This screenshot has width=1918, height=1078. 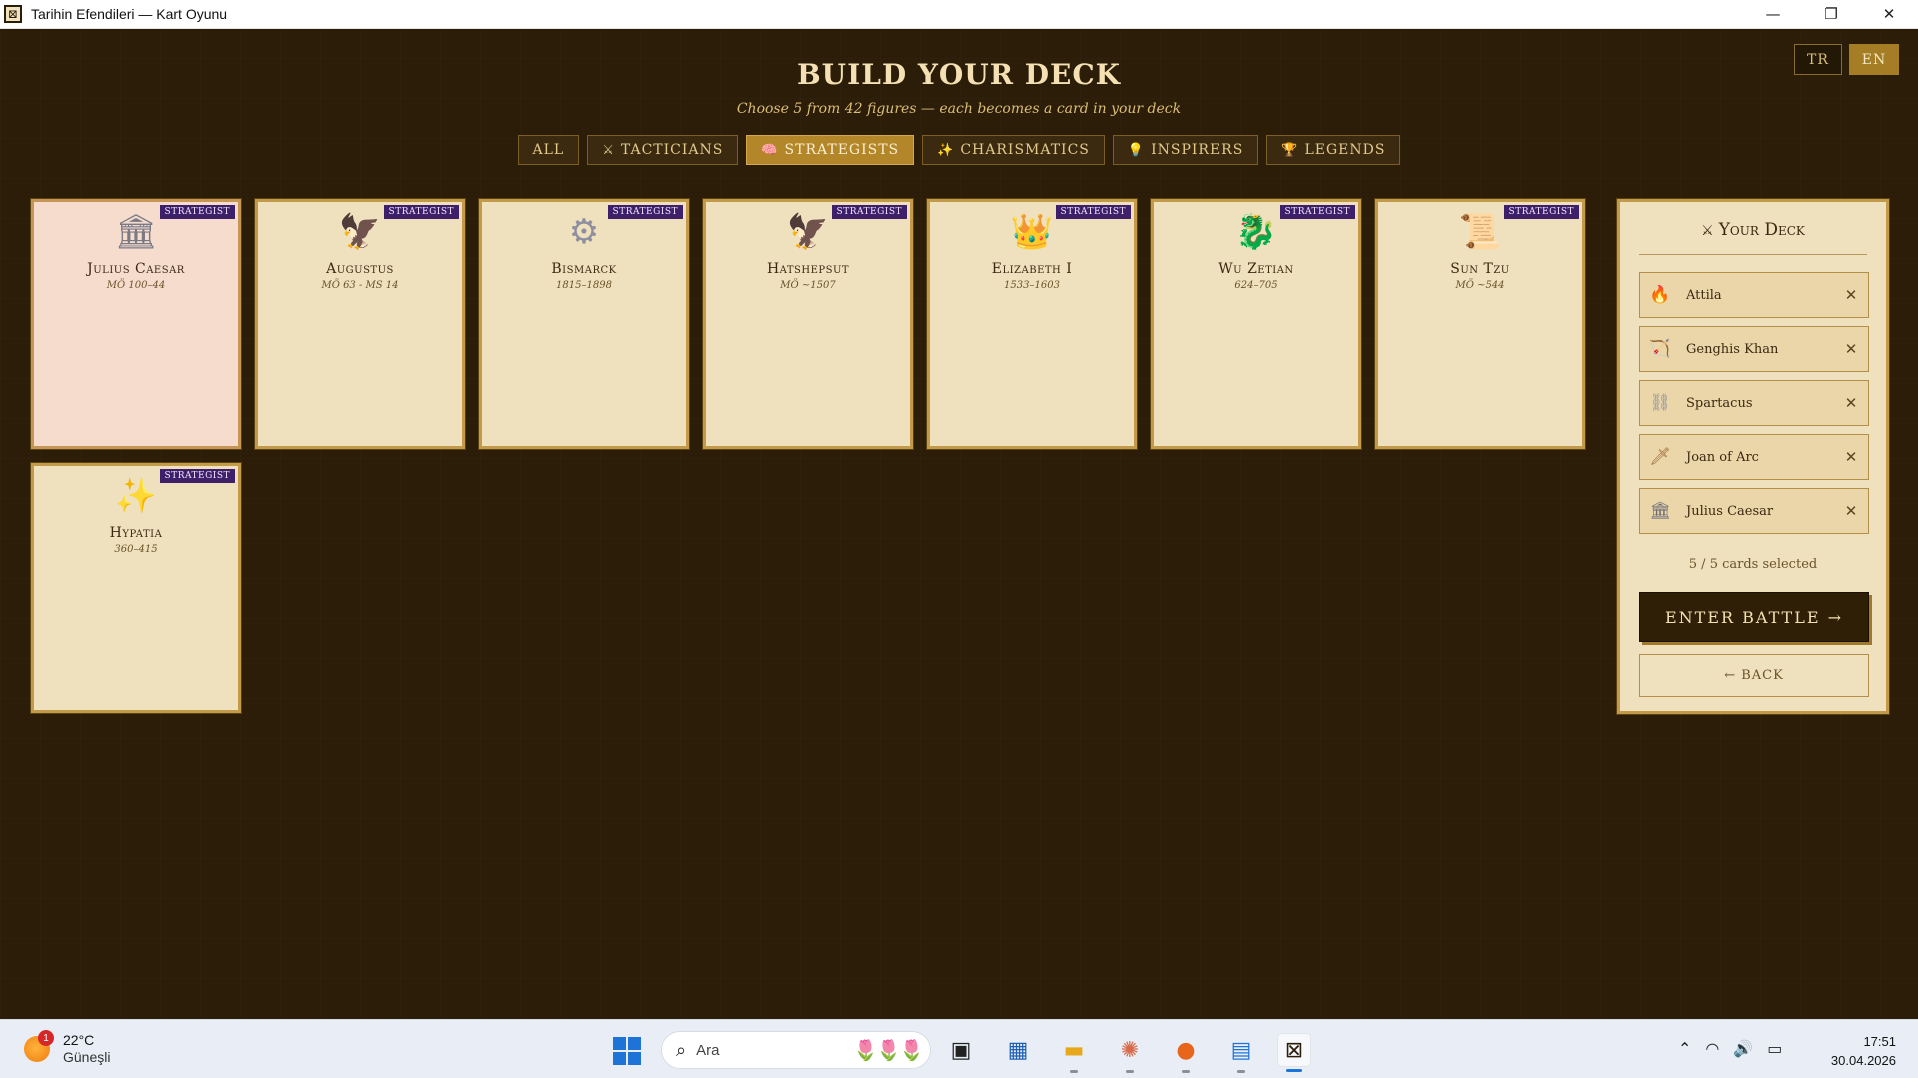 I want to click on chevron-up-icon: ⌃, so click(x=1684, y=1048).